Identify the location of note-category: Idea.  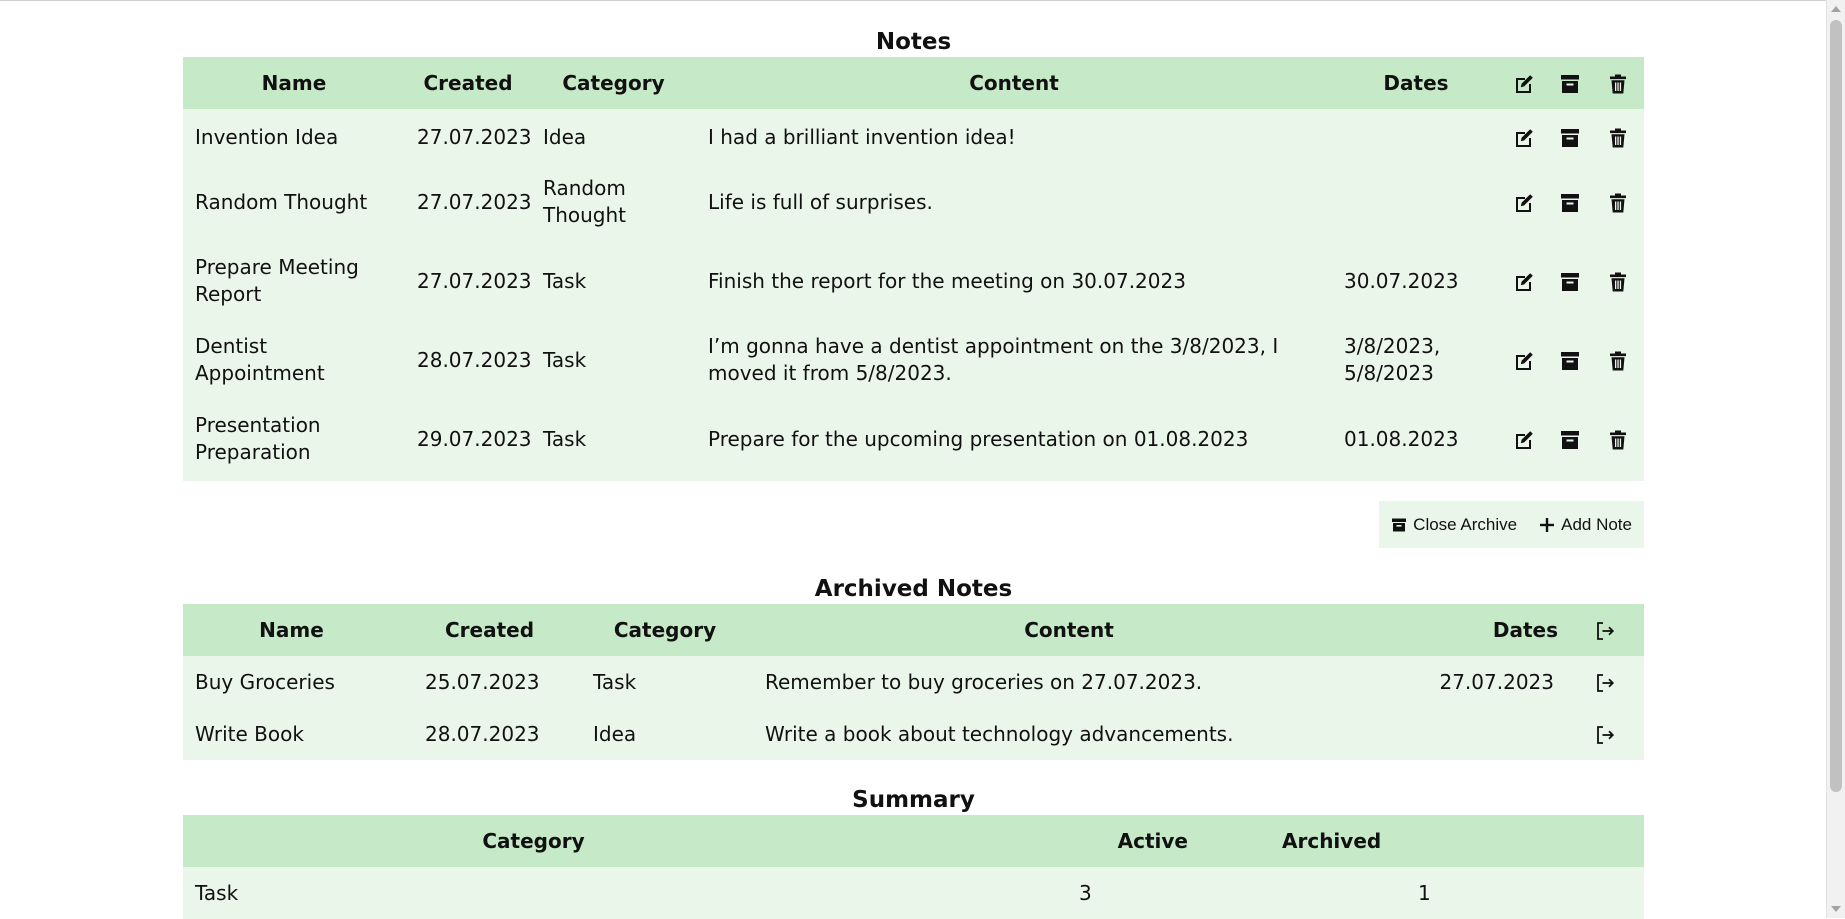
(565, 136).